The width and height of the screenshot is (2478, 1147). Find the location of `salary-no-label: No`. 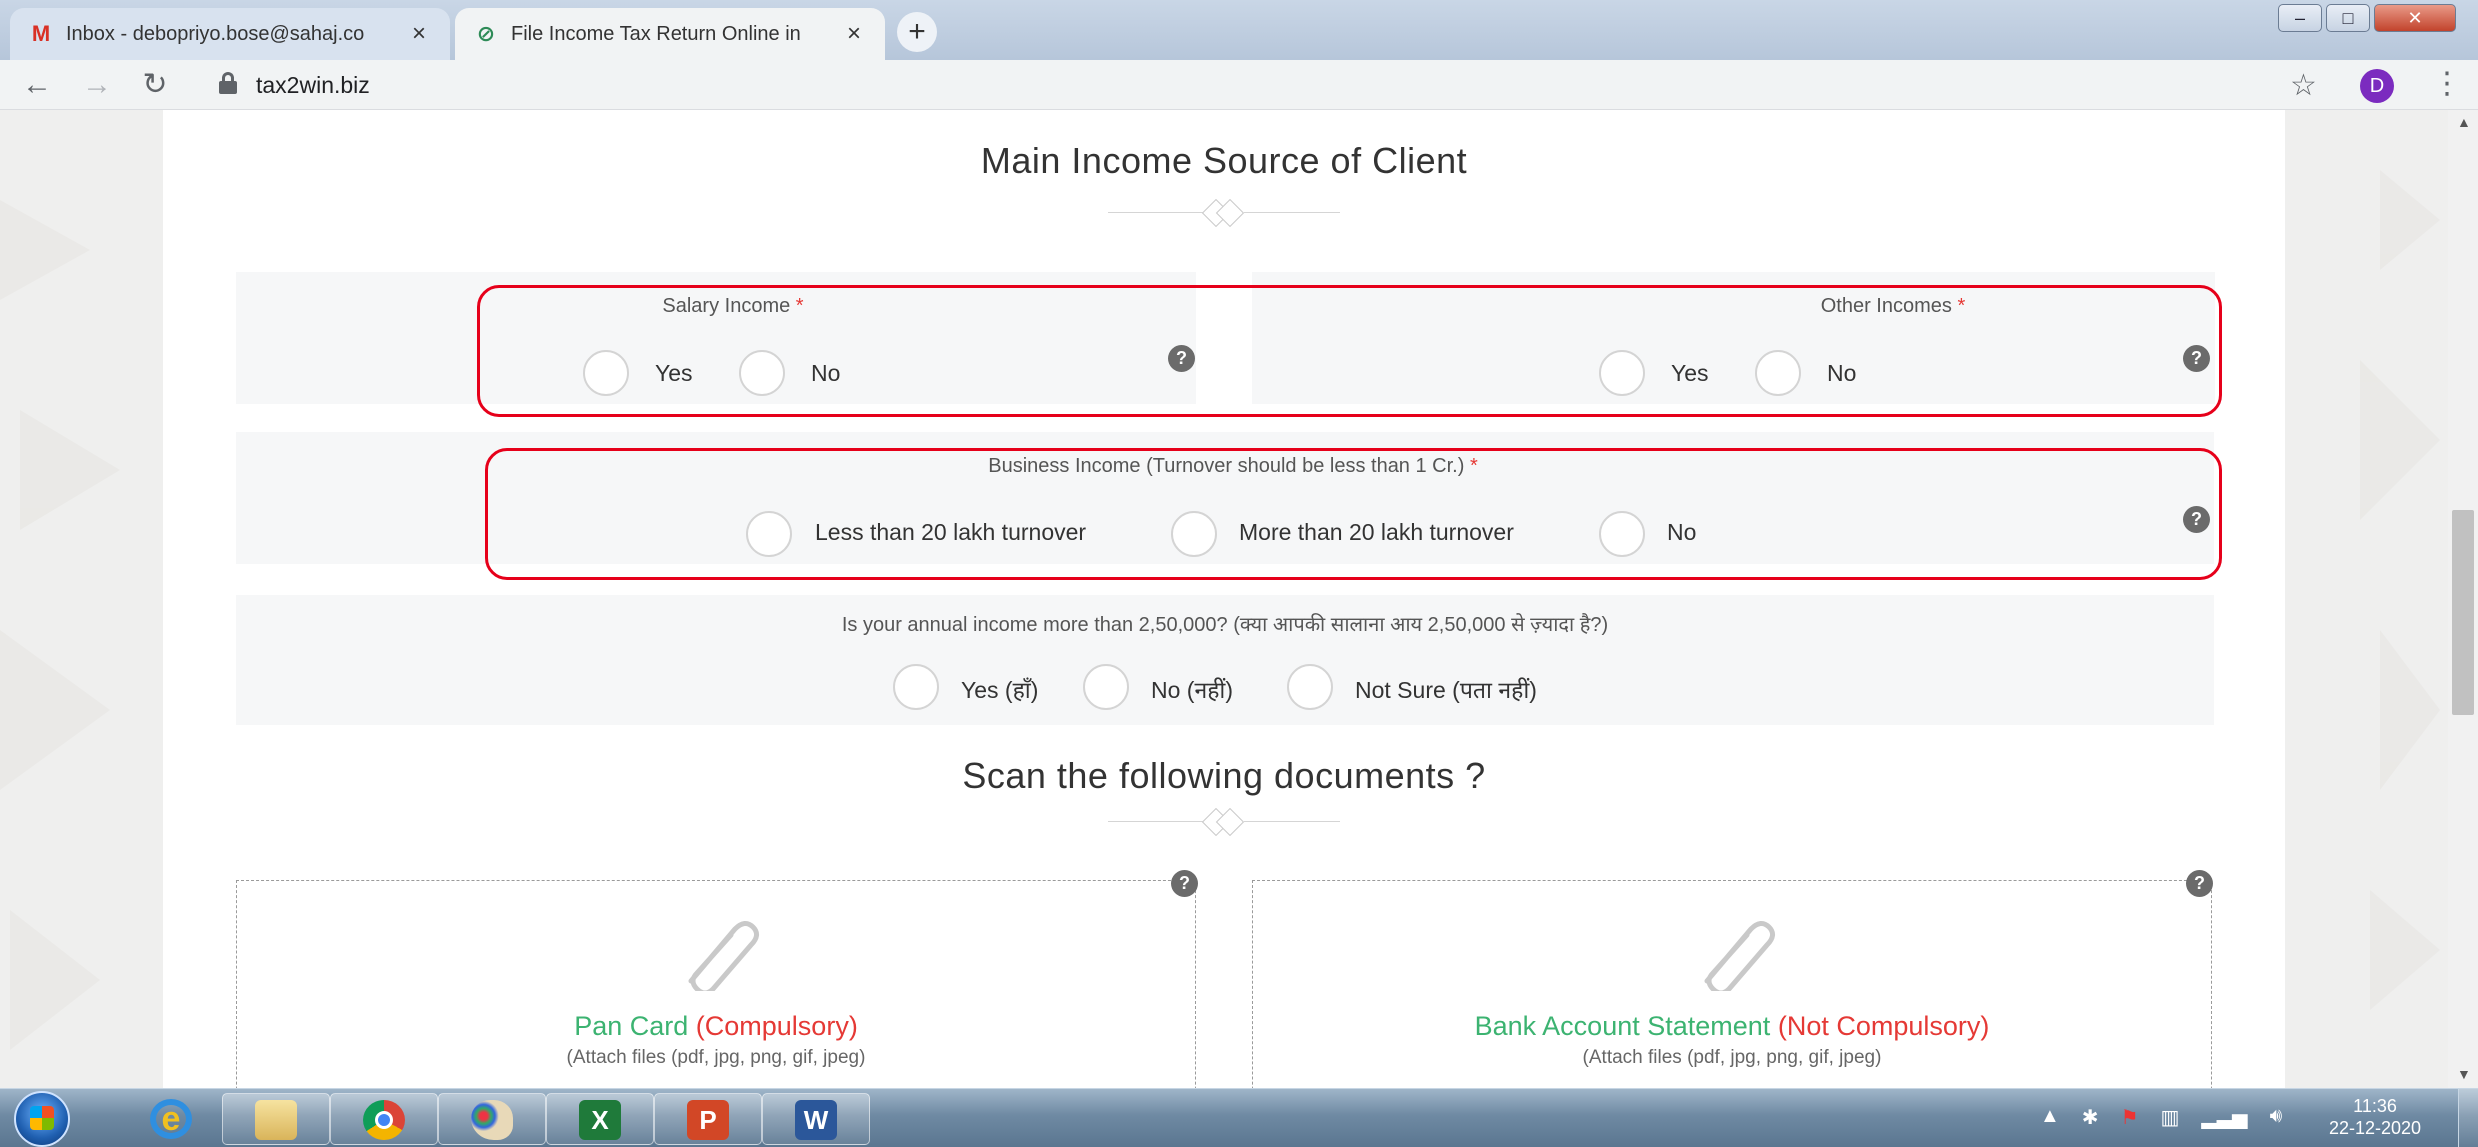

salary-no-label: No is located at coordinates (825, 373).